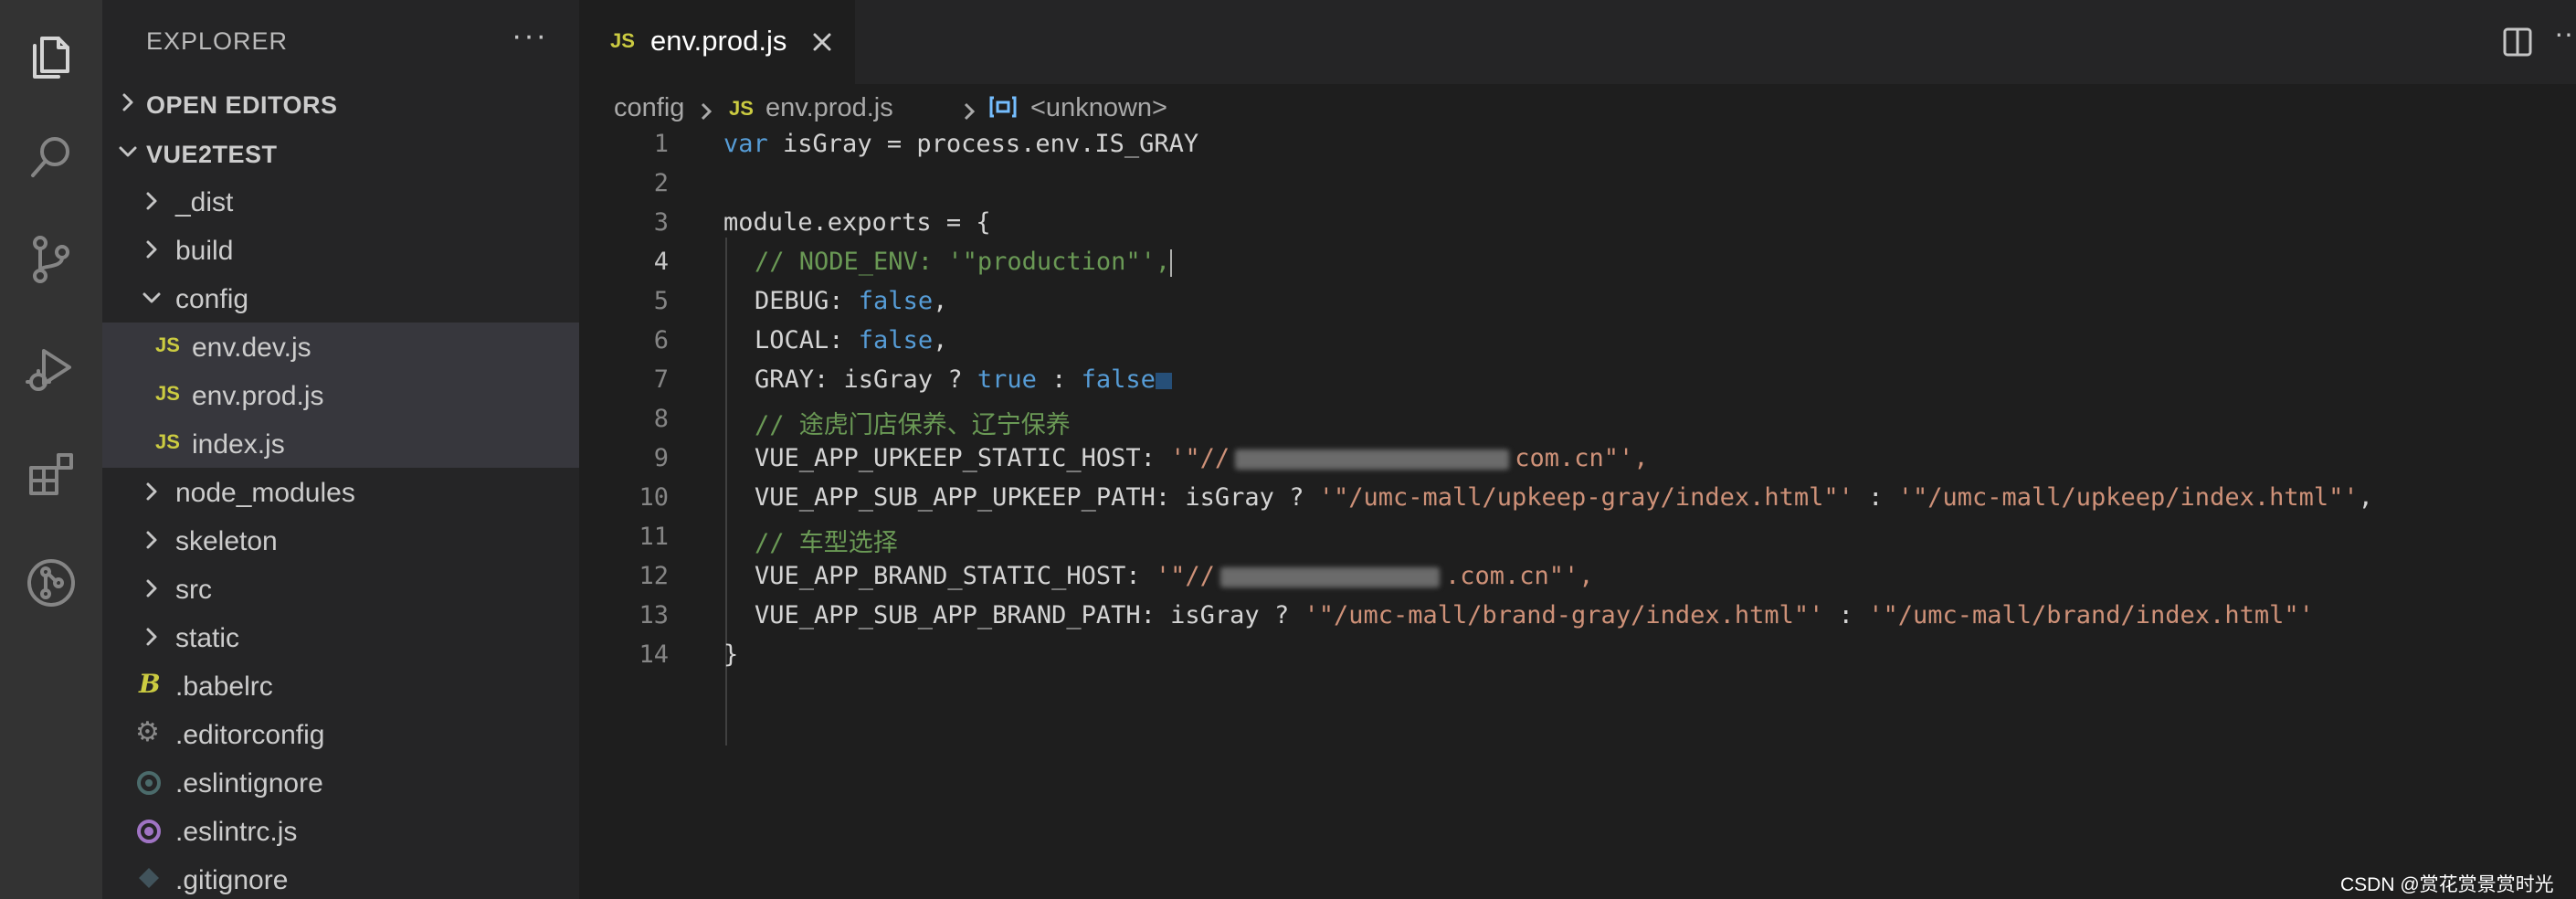 This screenshot has height=899, width=2576. I want to click on tree-item-src: src, so click(340, 589).